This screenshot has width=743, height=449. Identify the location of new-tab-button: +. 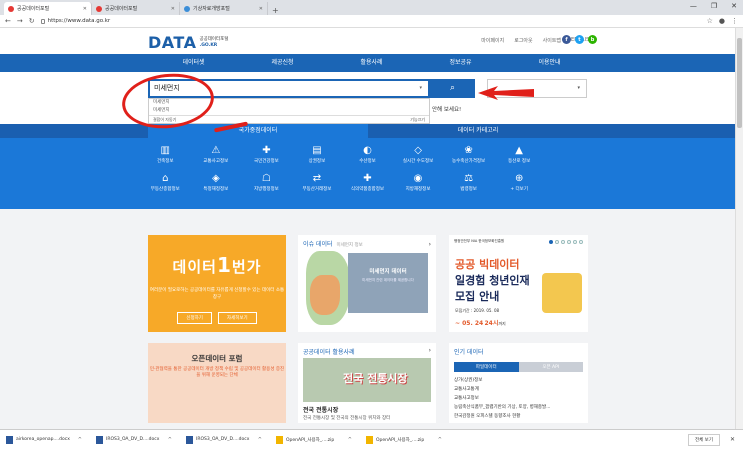
(275, 10).